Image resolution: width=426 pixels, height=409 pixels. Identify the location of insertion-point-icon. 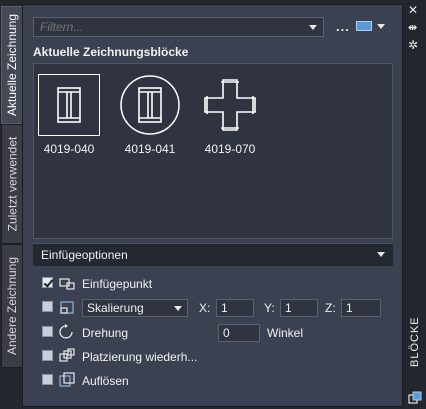
(67, 283).